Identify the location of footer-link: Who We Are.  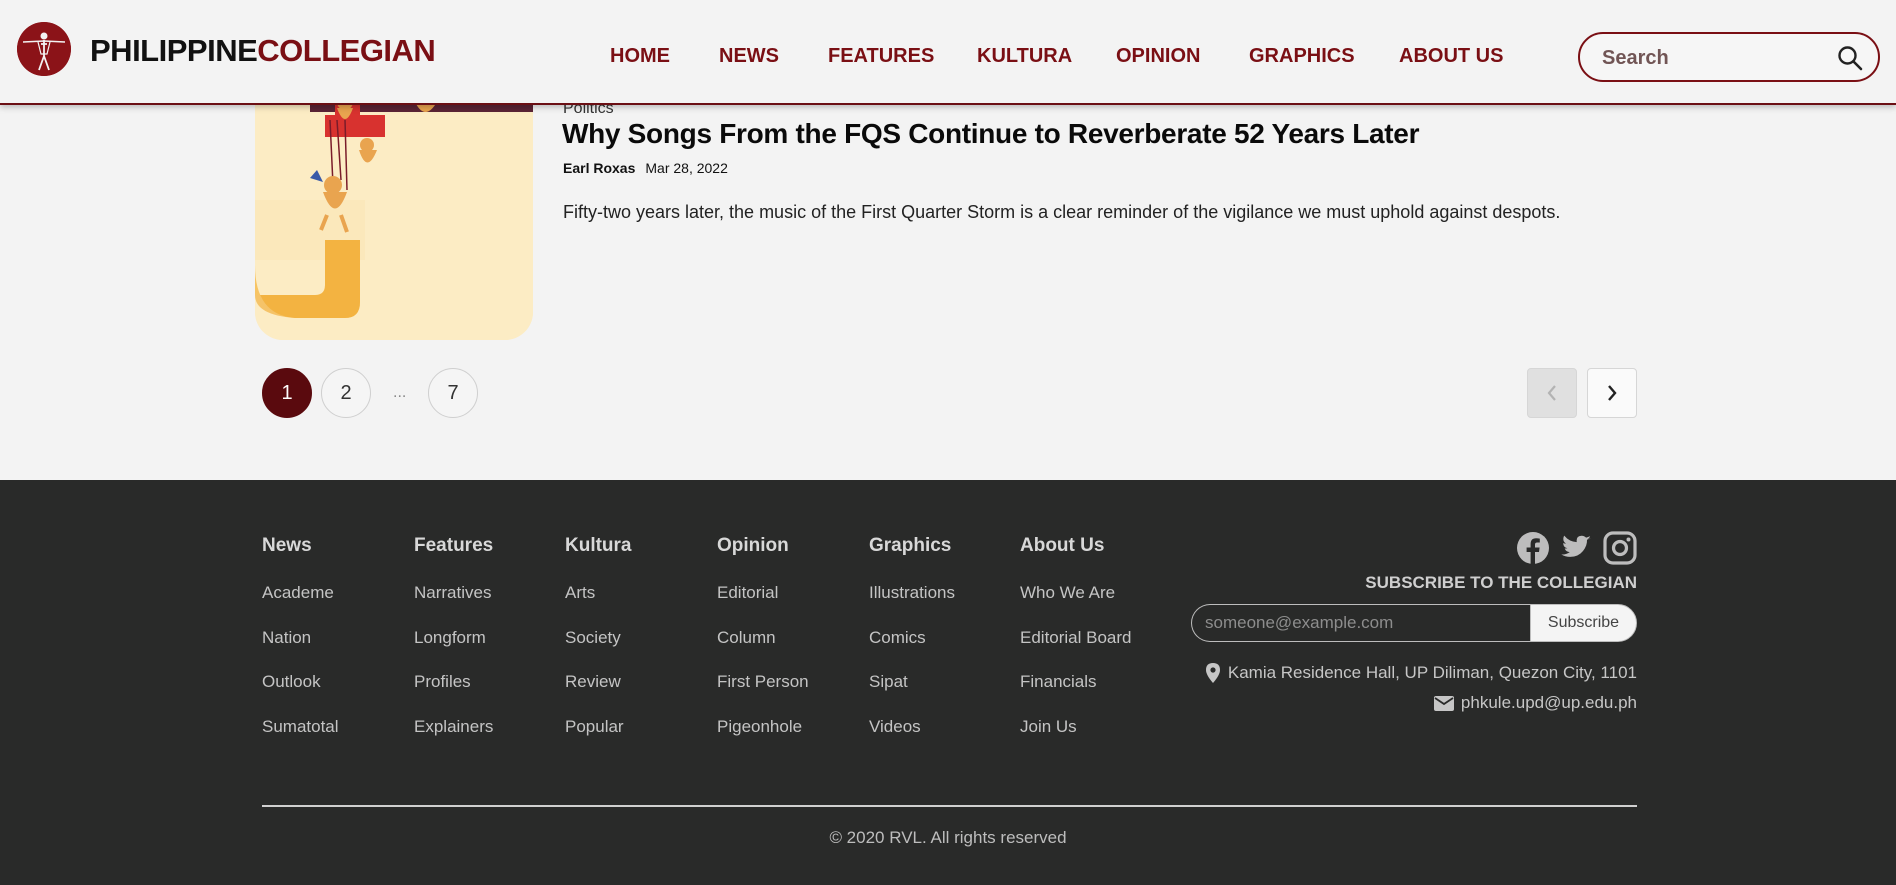
(1067, 593).